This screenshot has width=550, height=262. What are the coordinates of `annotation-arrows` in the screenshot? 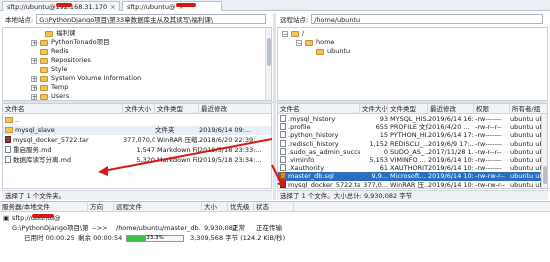 It's located at (192, 163).